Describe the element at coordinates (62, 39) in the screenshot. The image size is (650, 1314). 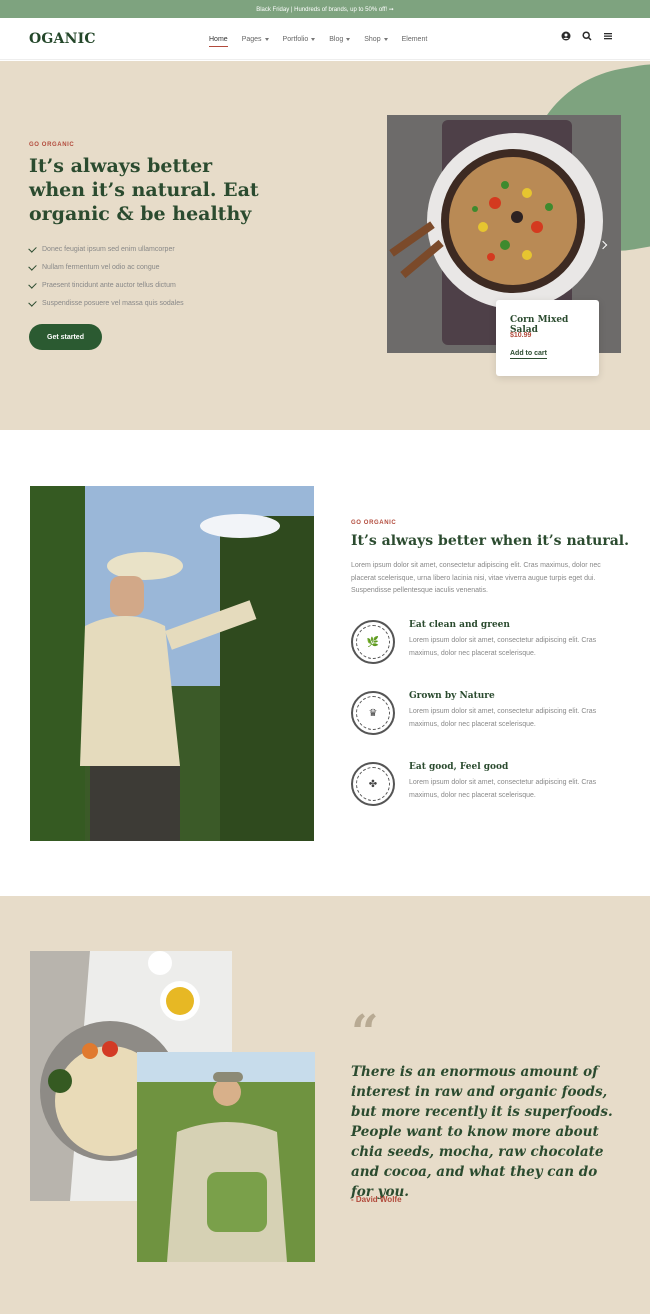
I see `site-logo: OGANIC` at that location.